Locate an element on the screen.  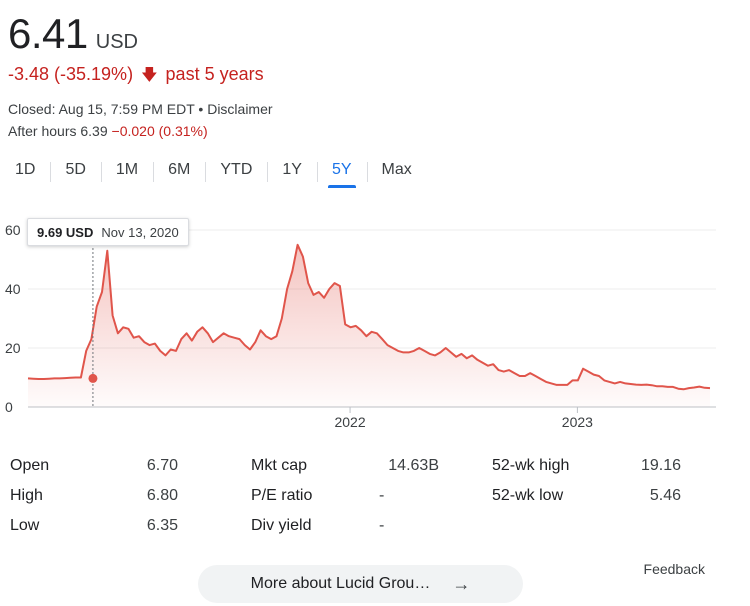
closed-info: Closed: Aug 15, 7:59 PM EDT • Disclaimer is located at coordinates (140, 109).